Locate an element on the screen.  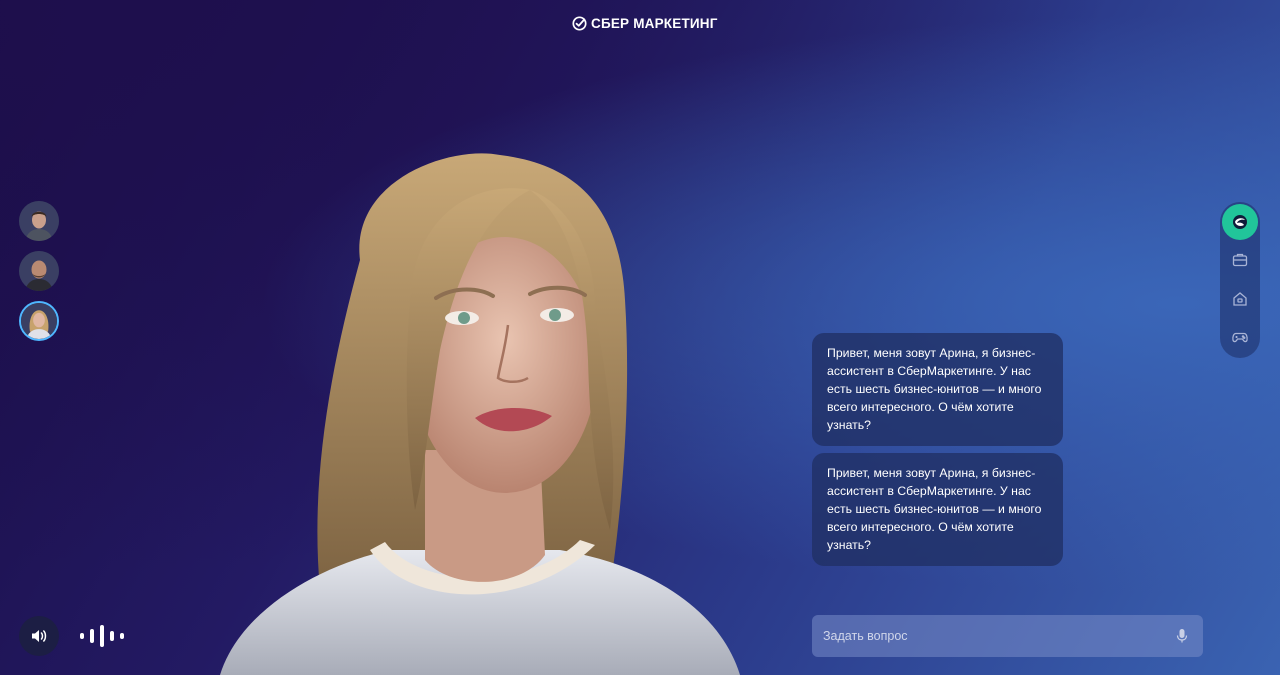
gamepad-icon is located at coordinates (1240, 338).